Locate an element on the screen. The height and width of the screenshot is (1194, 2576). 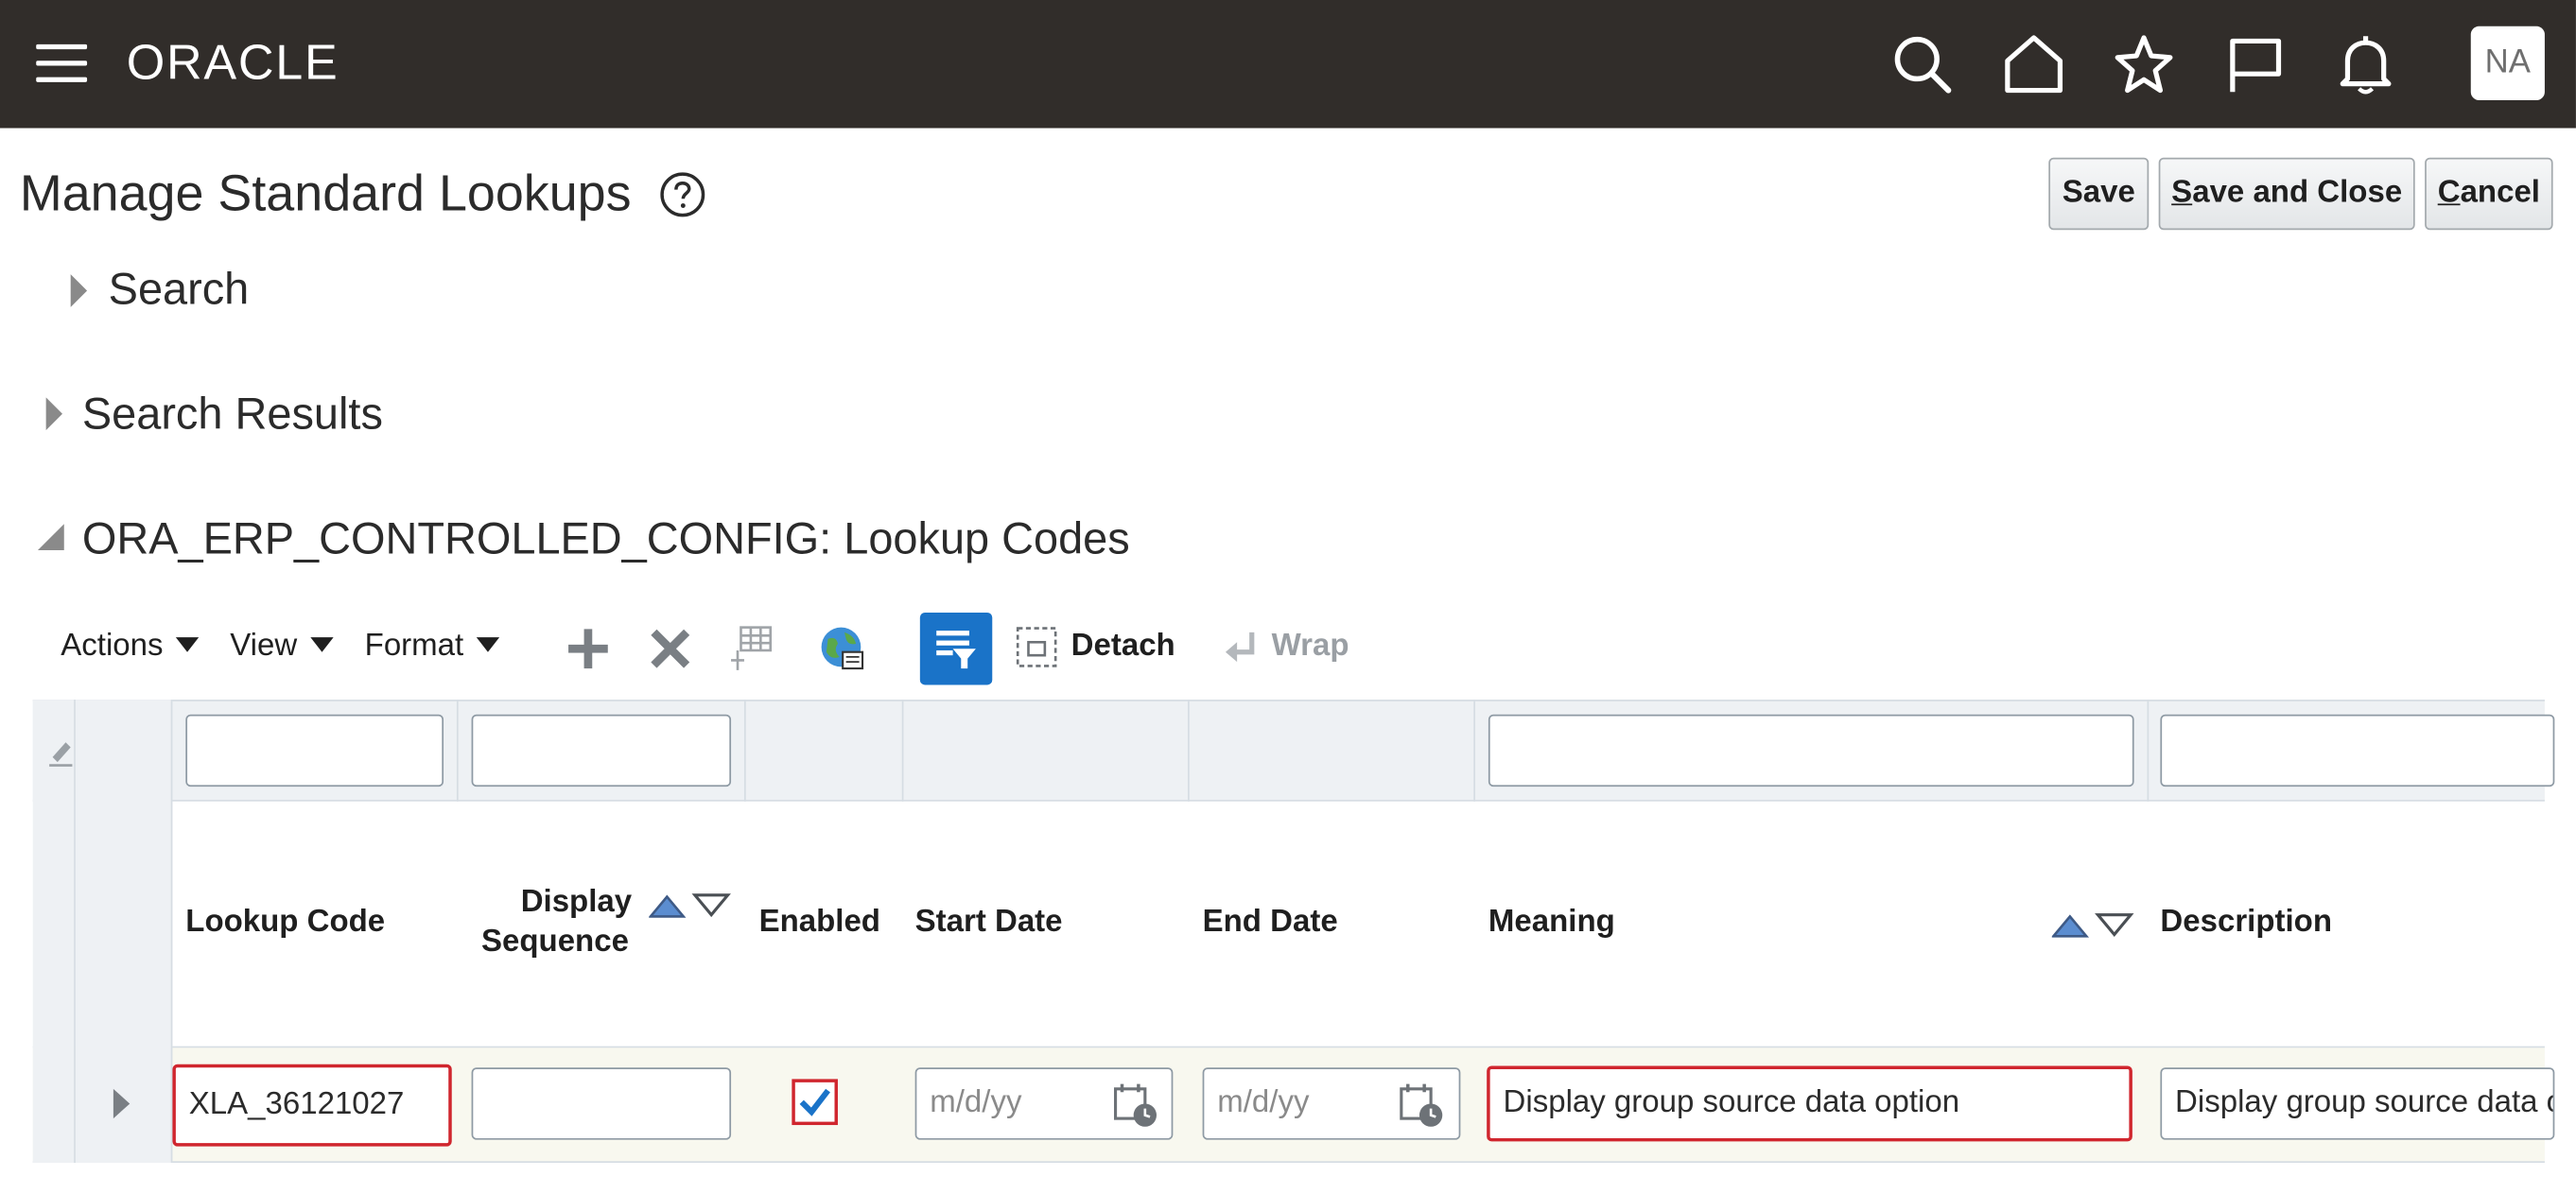
column-header-description: Description is located at coordinates (2246, 924).